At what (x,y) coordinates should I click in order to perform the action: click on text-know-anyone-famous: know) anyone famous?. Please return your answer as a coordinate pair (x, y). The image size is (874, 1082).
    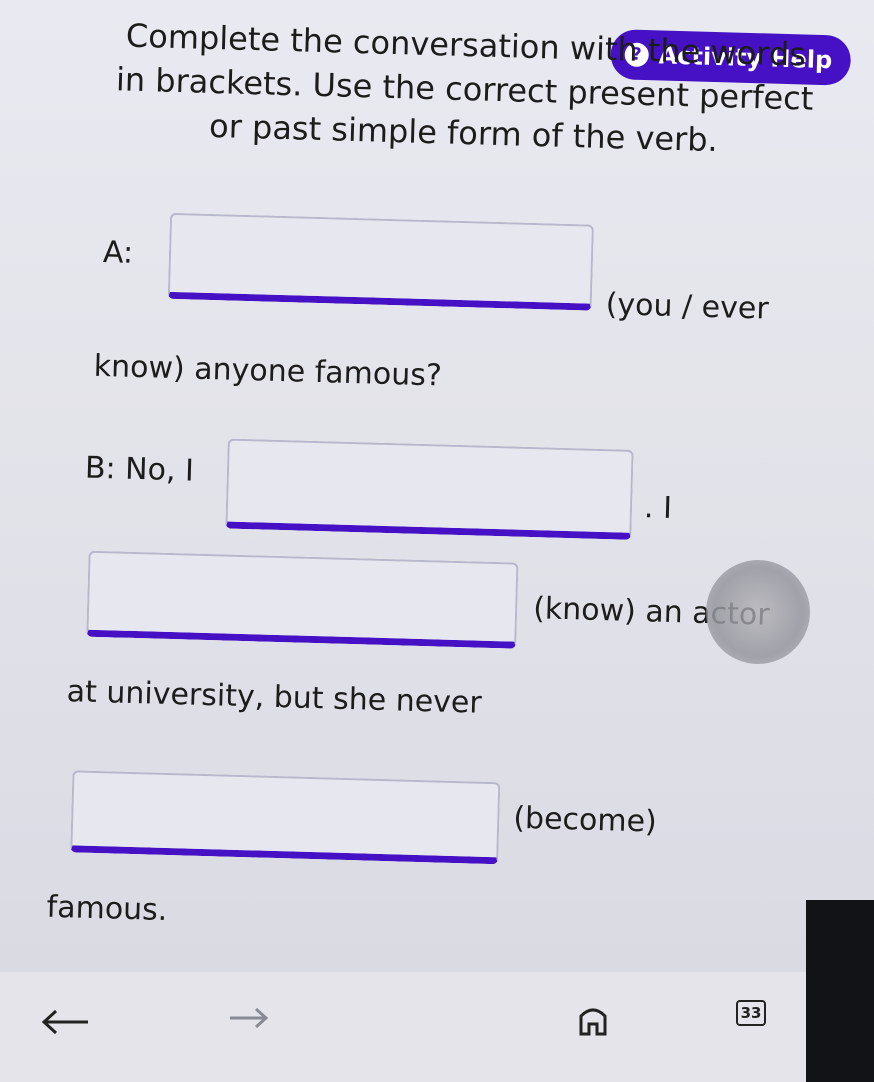
    Looking at the image, I should click on (268, 371).